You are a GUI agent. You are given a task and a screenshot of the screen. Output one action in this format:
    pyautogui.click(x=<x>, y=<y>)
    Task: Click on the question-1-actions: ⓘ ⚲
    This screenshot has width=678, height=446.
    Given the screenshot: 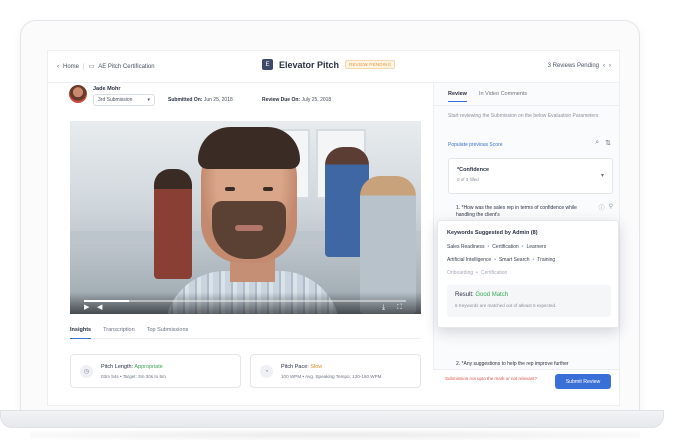 What is the action you would take?
    pyautogui.click(x=606, y=207)
    